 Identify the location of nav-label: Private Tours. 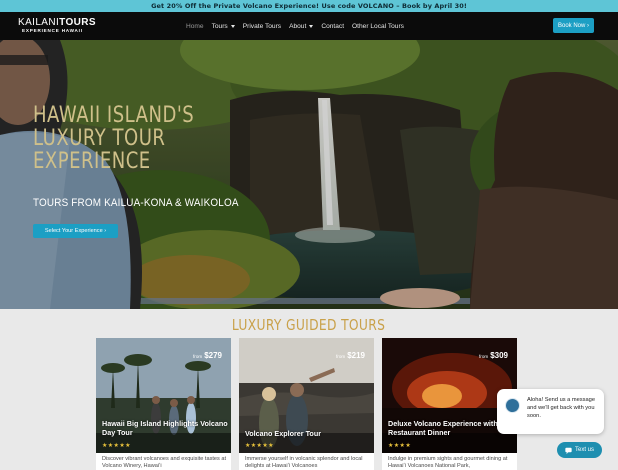
(262, 26).